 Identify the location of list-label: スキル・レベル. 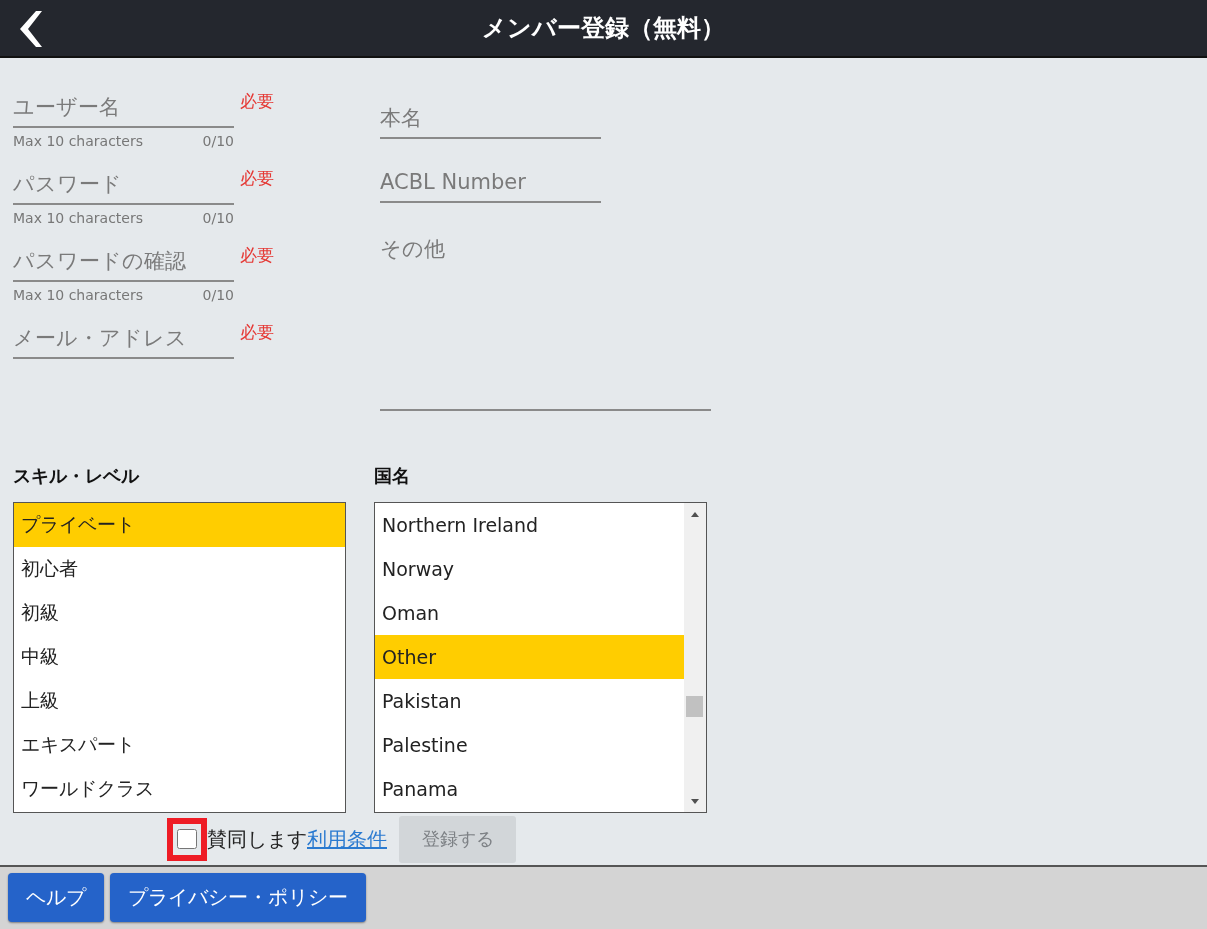
(77, 476).